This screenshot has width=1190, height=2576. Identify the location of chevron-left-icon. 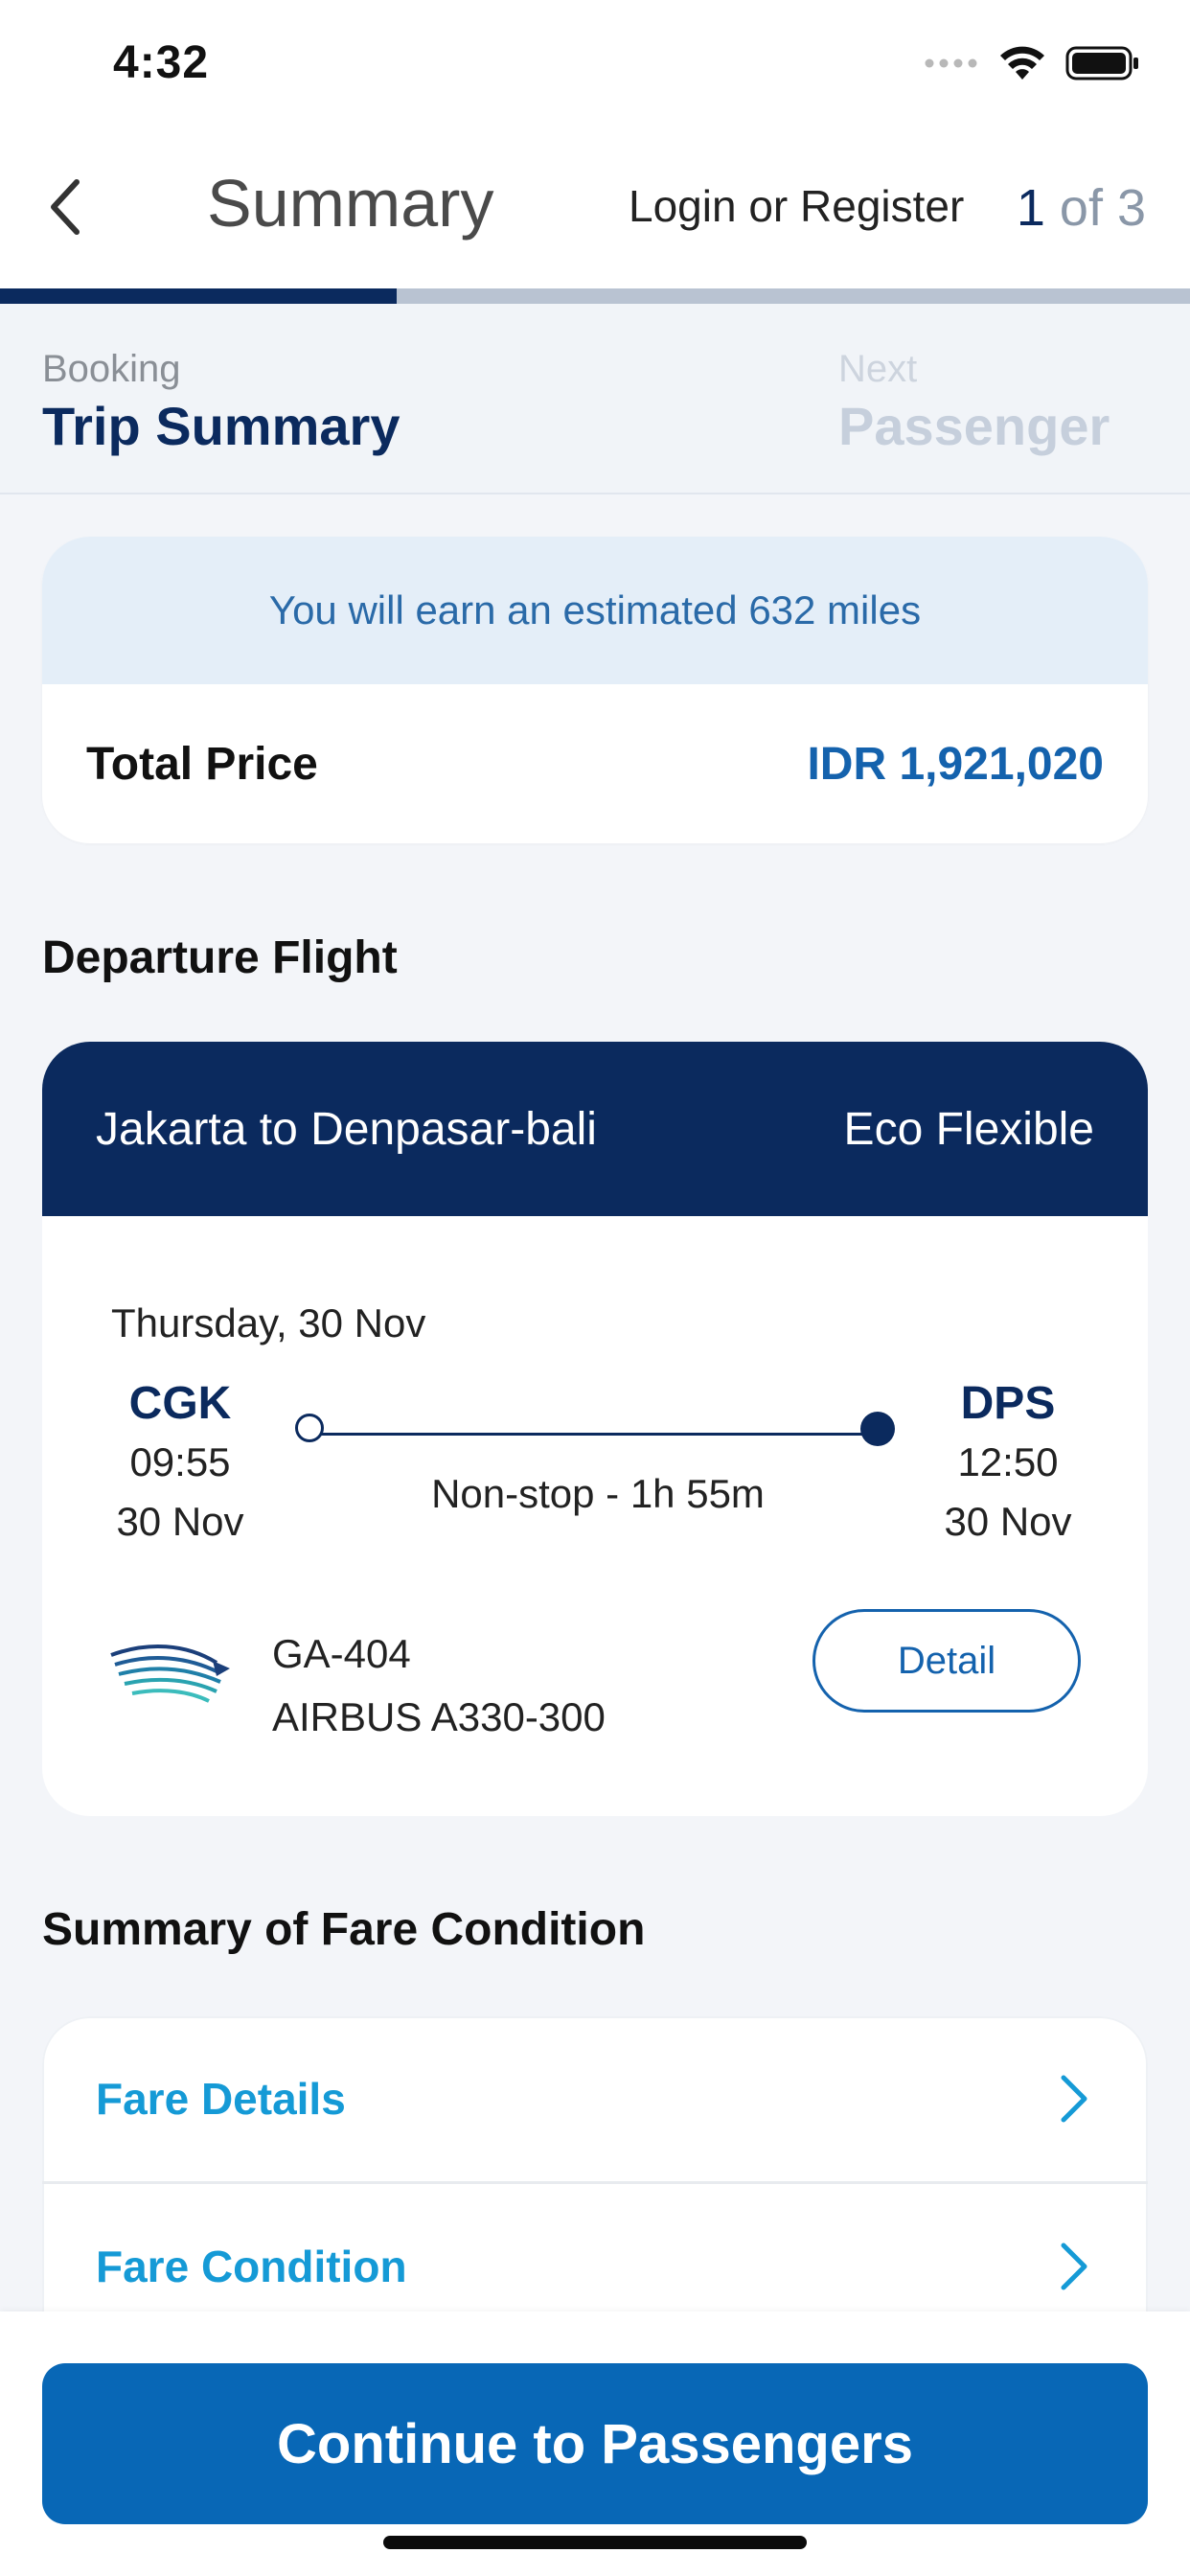
(66, 207).